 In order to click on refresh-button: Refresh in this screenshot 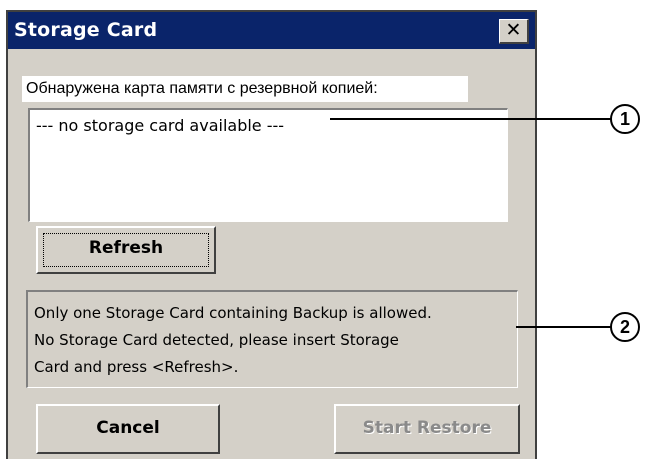, I will do `click(126, 250)`.